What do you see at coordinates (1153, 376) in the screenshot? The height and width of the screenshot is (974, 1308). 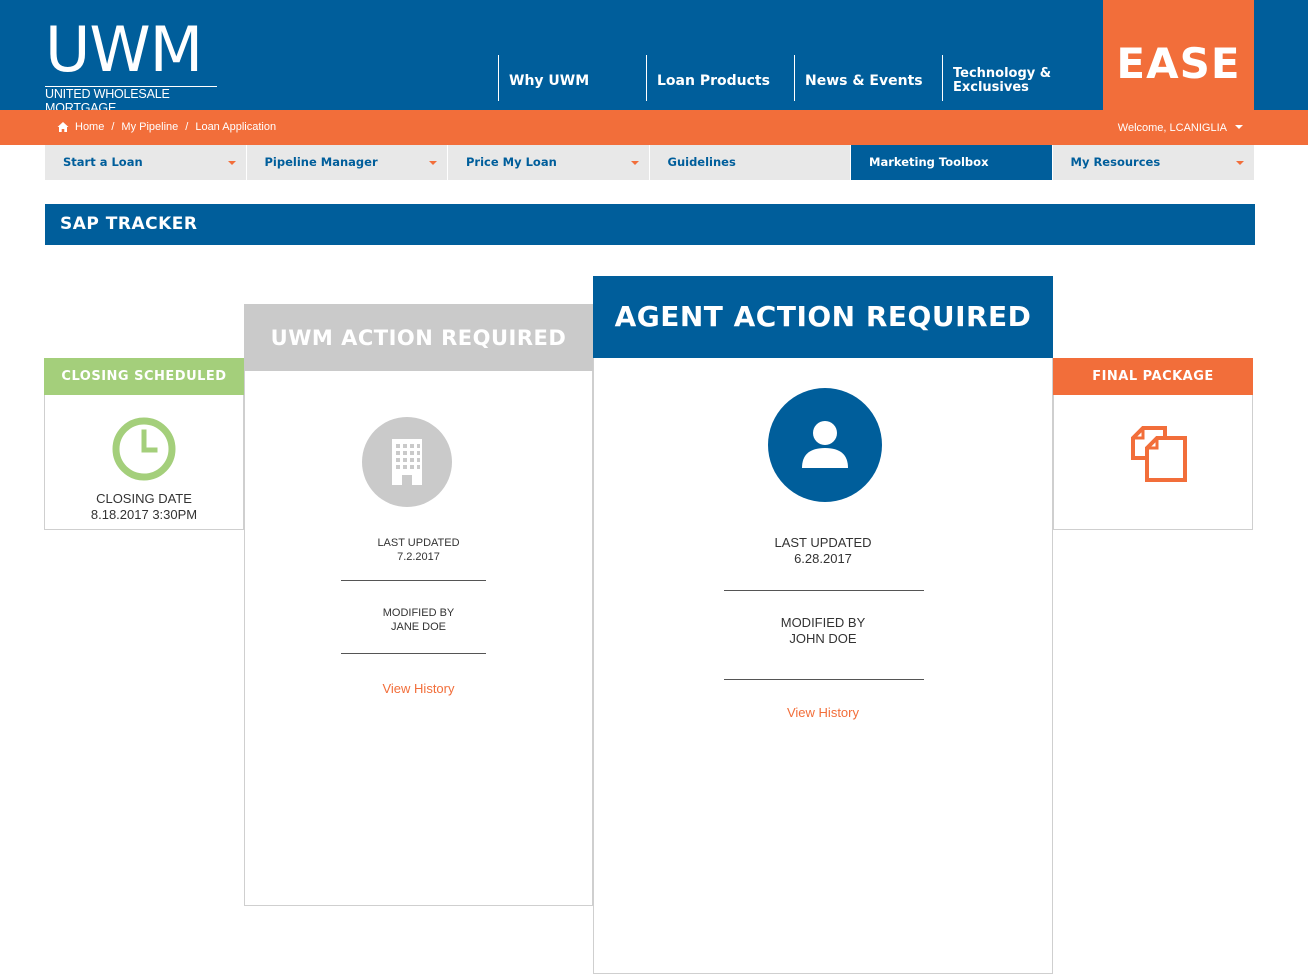 I see `card-title: FINAL PACKAGE` at bounding box center [1153, 376].